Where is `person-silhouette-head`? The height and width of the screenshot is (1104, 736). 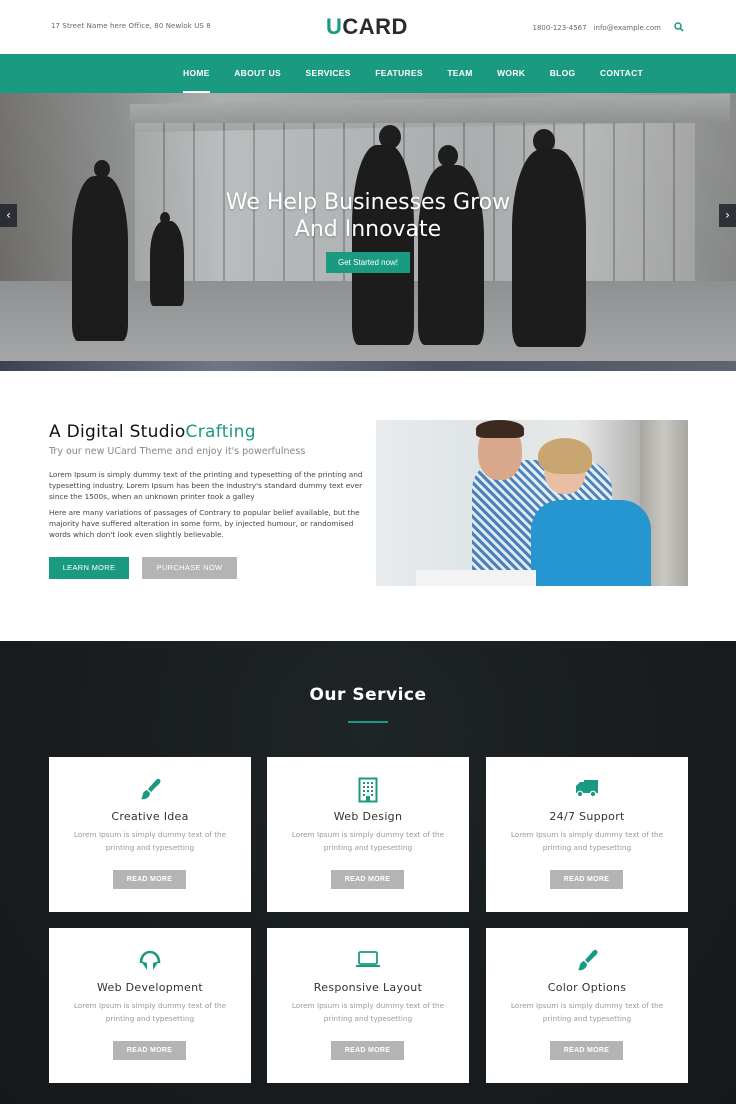 person-silhouette-head is located at coordinates (448, 156).